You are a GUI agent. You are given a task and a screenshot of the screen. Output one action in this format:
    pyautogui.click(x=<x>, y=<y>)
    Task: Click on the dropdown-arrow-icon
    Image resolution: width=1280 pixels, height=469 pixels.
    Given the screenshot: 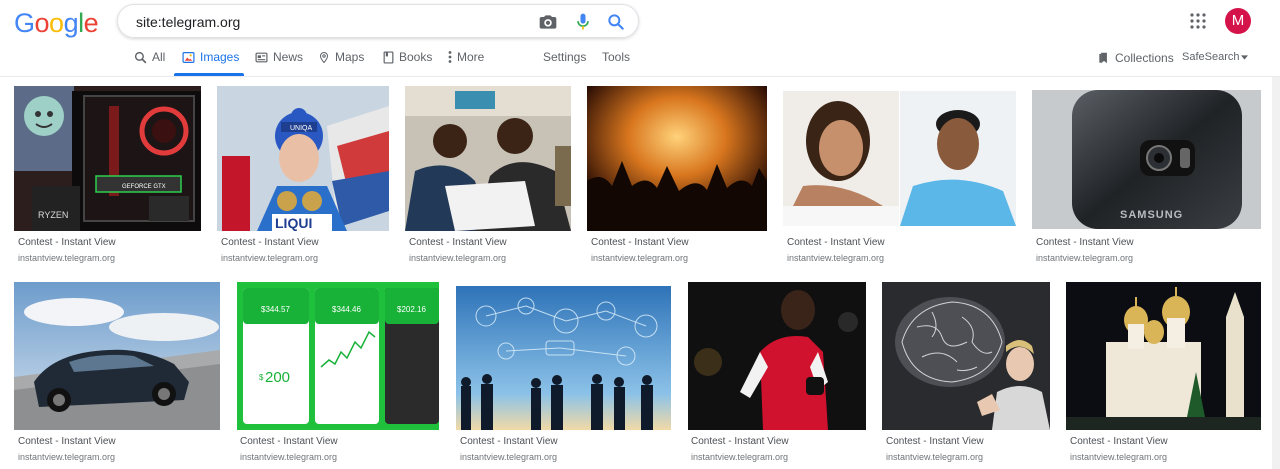 What is the action you would take?
    pyautogui.click(x=1245, y=57)
    